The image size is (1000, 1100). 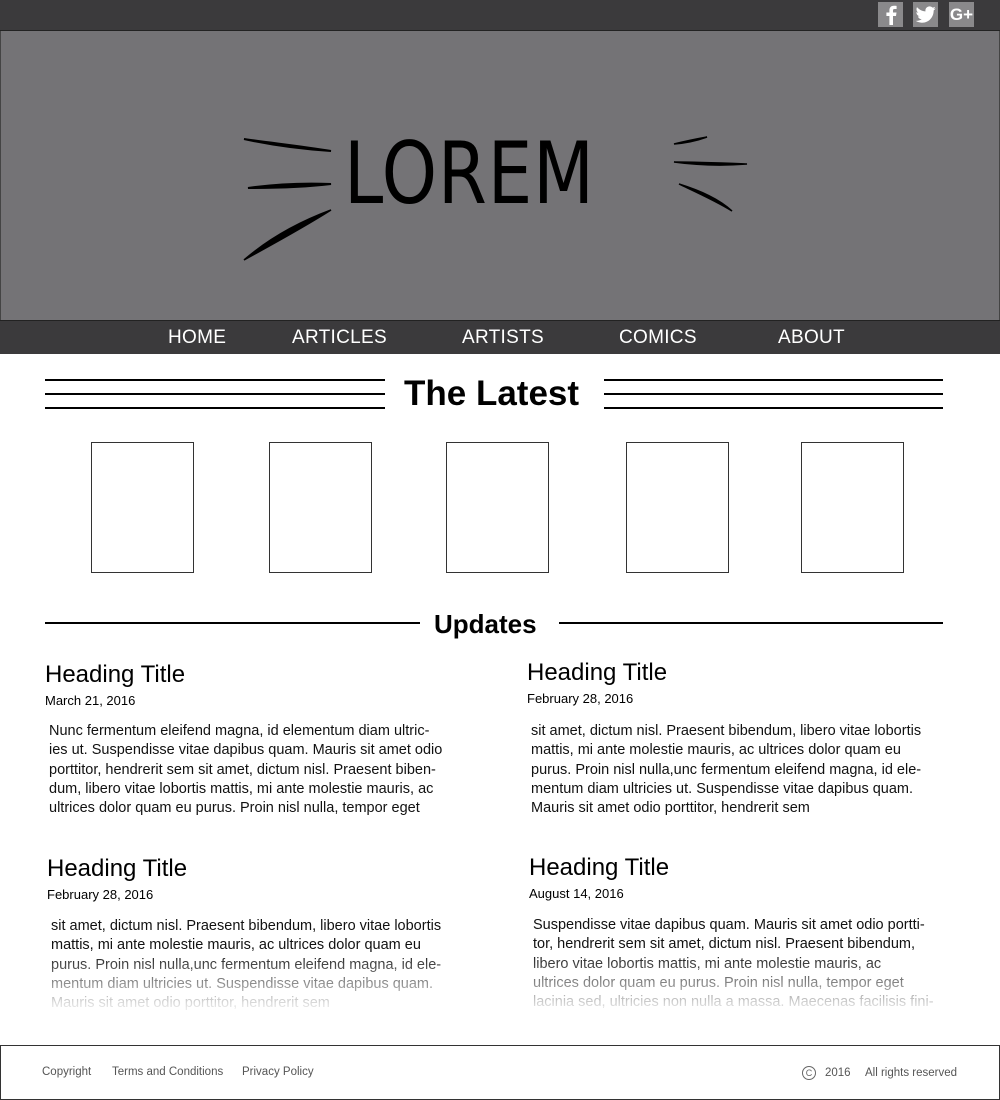 I want to click on nav-about: ABOUT, so click(x=811, y=338).